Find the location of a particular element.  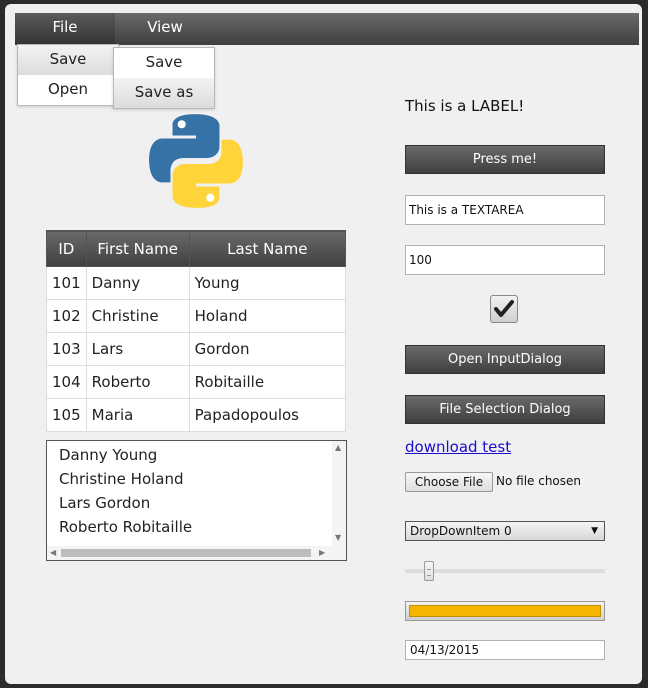

menubar: File View is located at coordinates (327, 29).